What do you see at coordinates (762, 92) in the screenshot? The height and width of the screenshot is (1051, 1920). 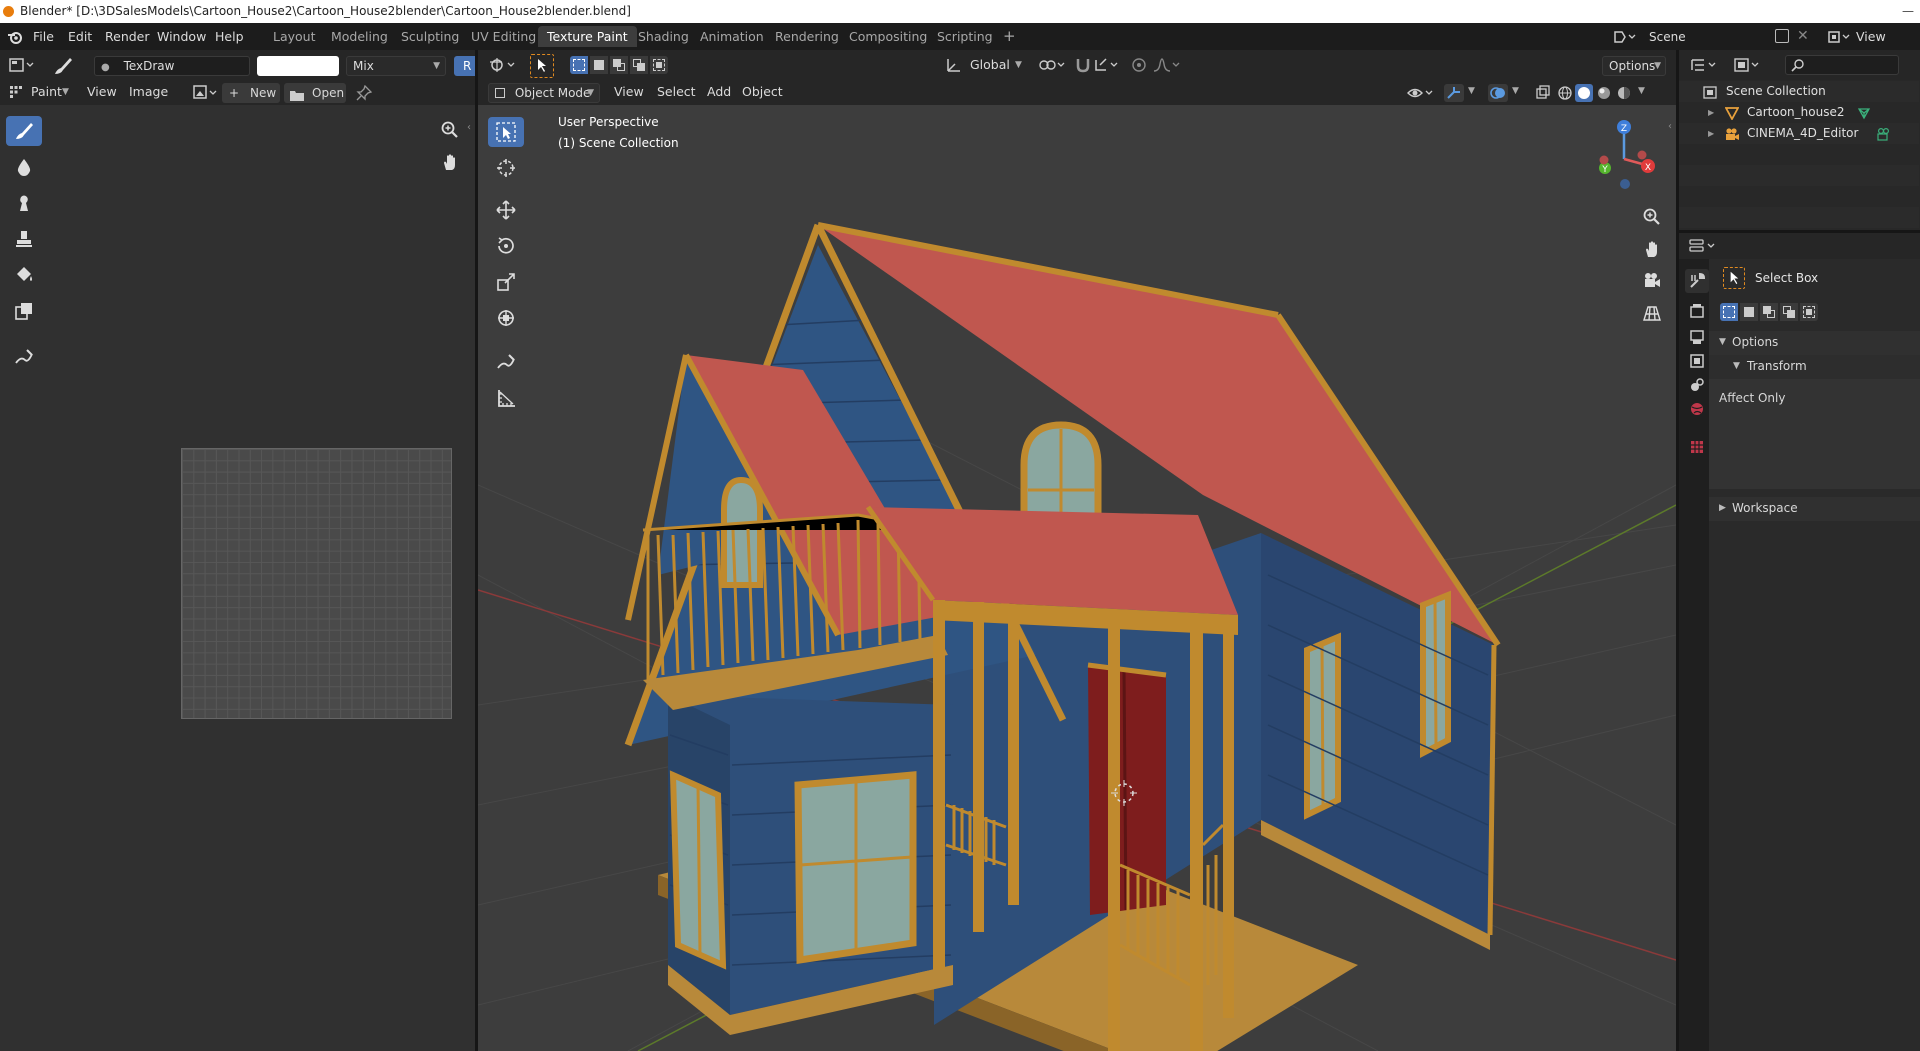 I see `menu-object: Object` at bounding box center [762, 92].